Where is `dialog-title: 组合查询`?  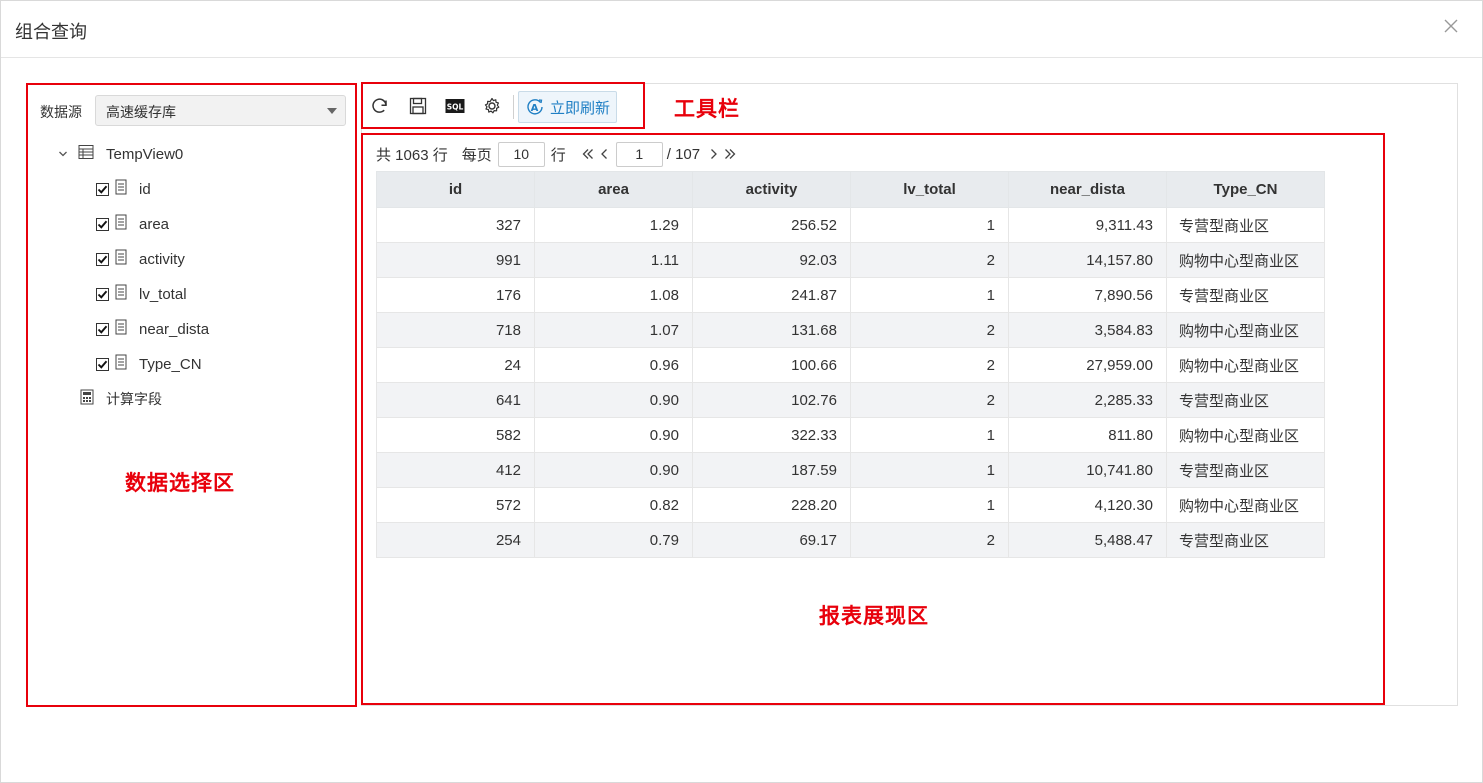 dialog-title: 组合查询 is located at coordinates (51, 32).